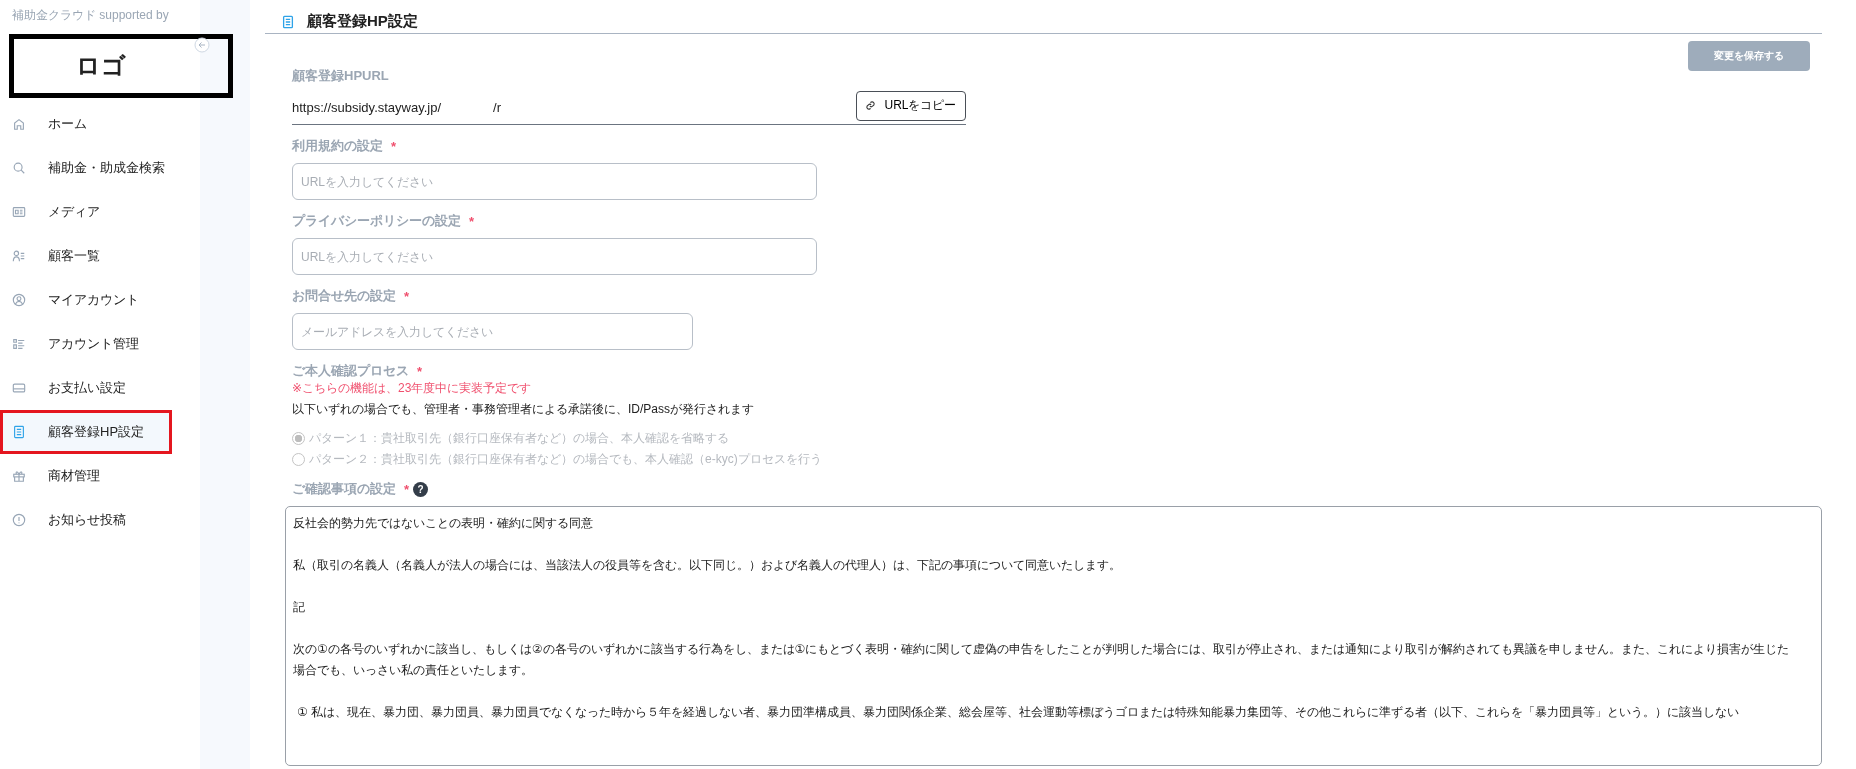  Describe the element at coordinates (100, 256) in the screenshot. I see `sidebar-item: 顧客一覧` at that location.